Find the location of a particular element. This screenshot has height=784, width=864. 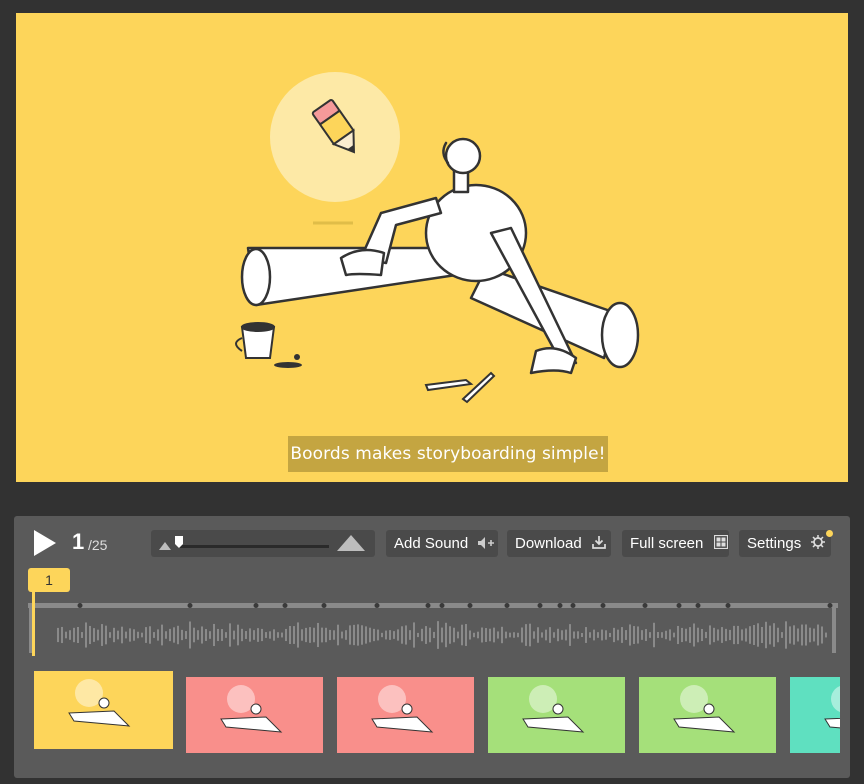

audio-waveform is located at coordinates (442, 635).